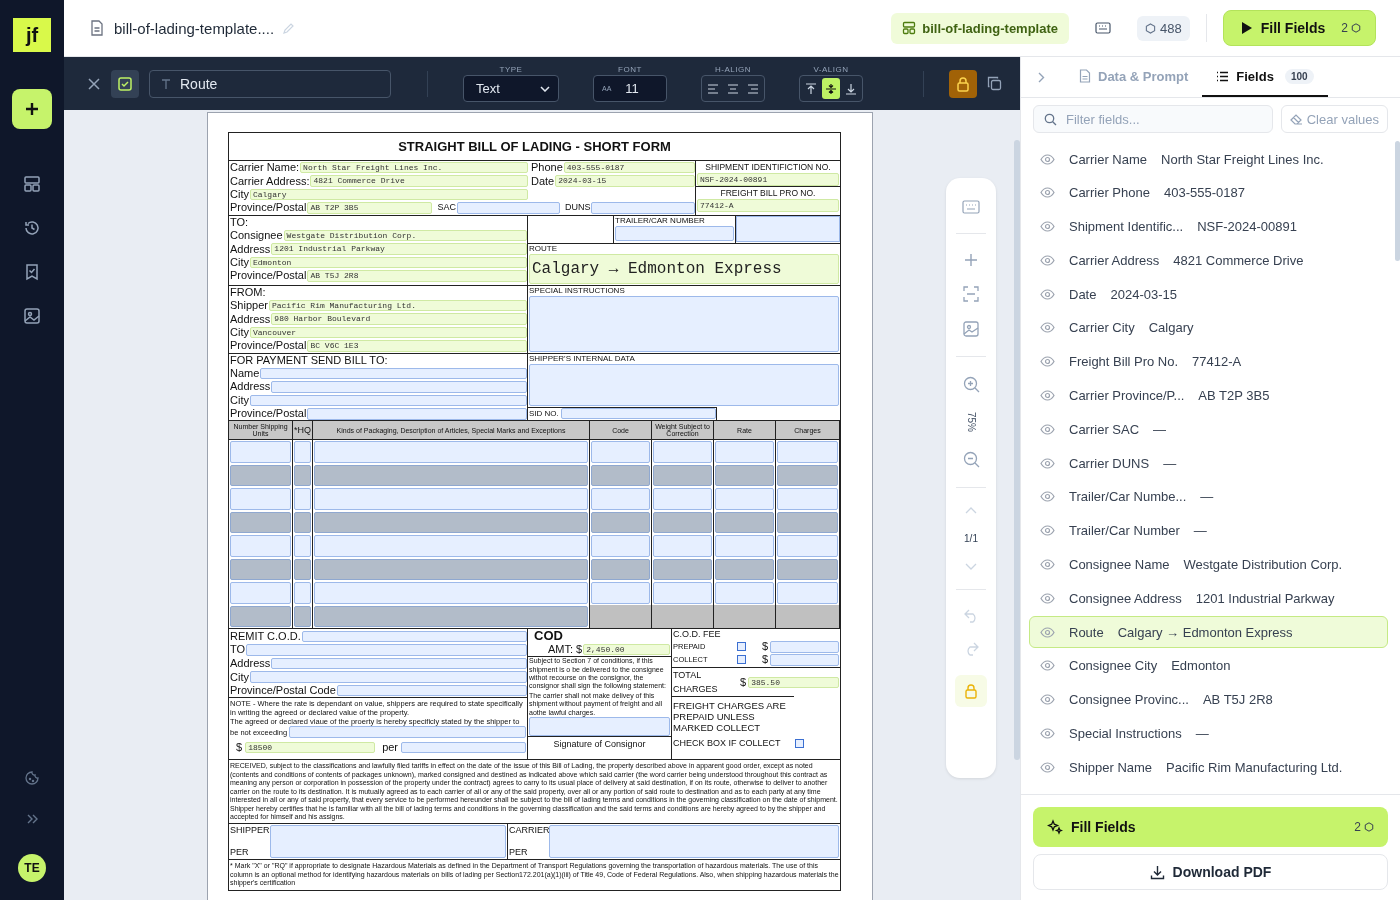  What do you see at coordinates (1208, 767) in the screenshot?
I see `field-list-item: Shipper Name Pacific Rim Manufacturing Ltd.` at bounding box center [1208, 767].